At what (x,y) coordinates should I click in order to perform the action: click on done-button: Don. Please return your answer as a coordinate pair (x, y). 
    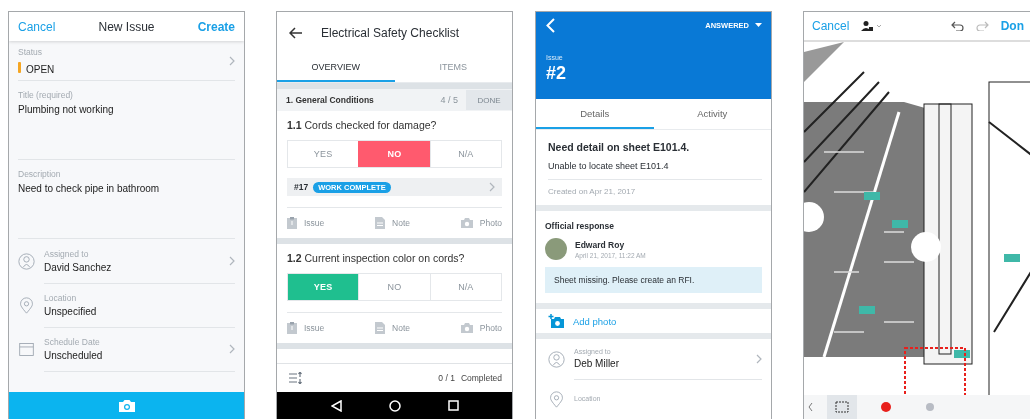
    Looking at the image, I should click on (1012, 26).